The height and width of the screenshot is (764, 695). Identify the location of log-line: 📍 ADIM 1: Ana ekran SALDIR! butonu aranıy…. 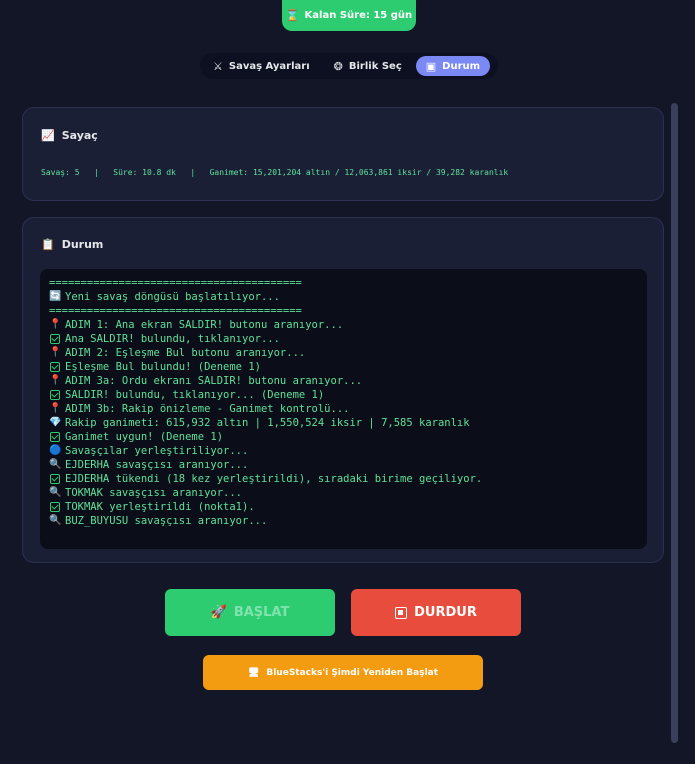
(343, 325).